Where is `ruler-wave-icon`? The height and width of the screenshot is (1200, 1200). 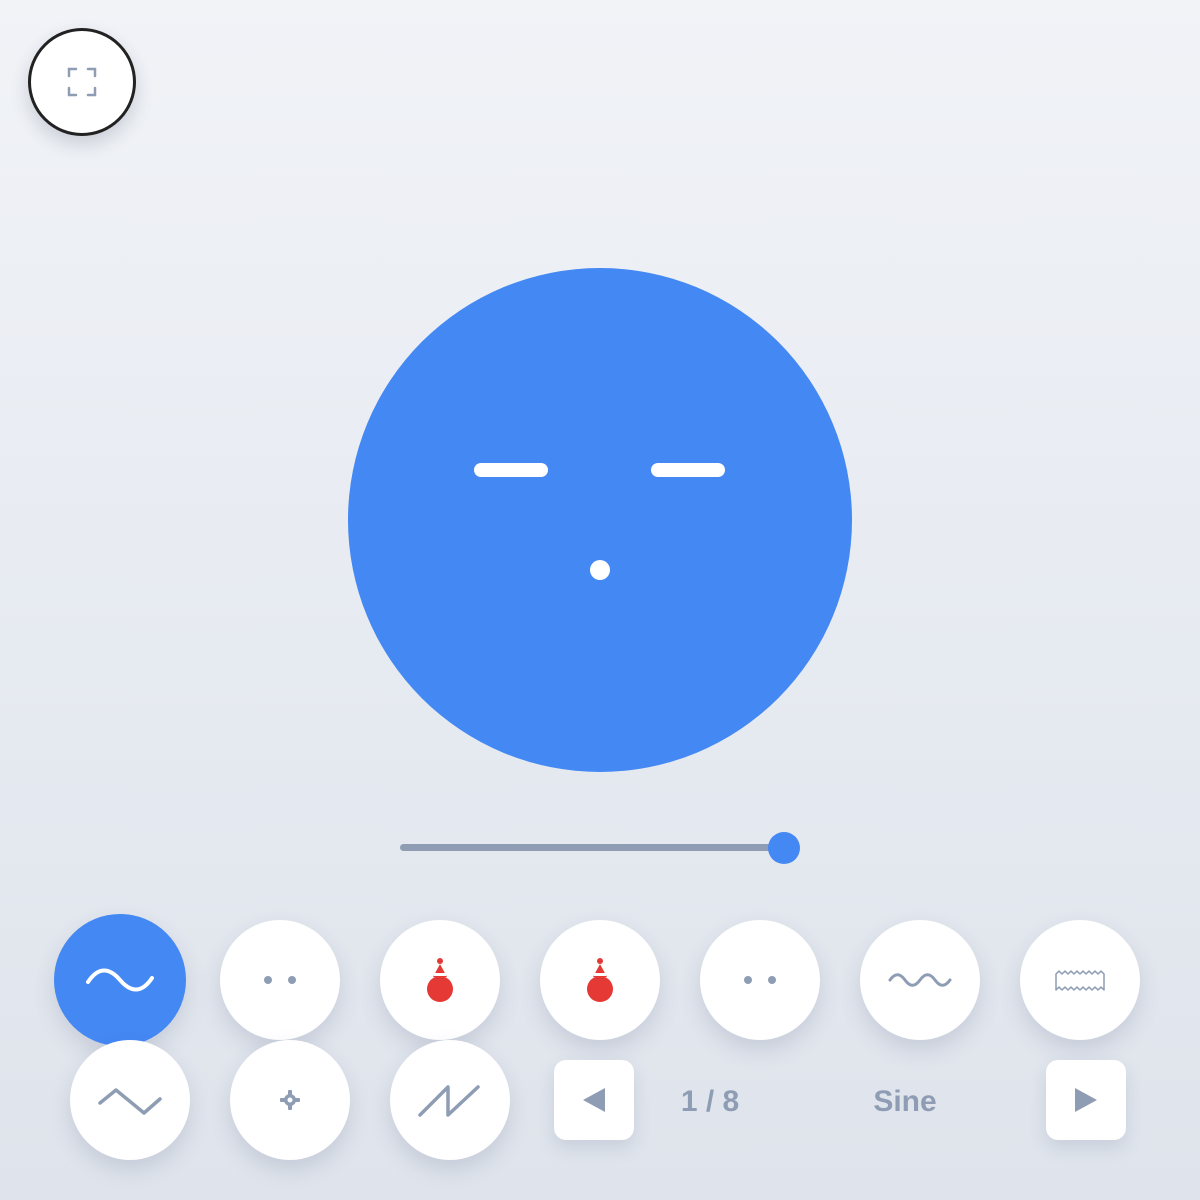
ruler-wave-icon is located at coordinates (1080, 980).